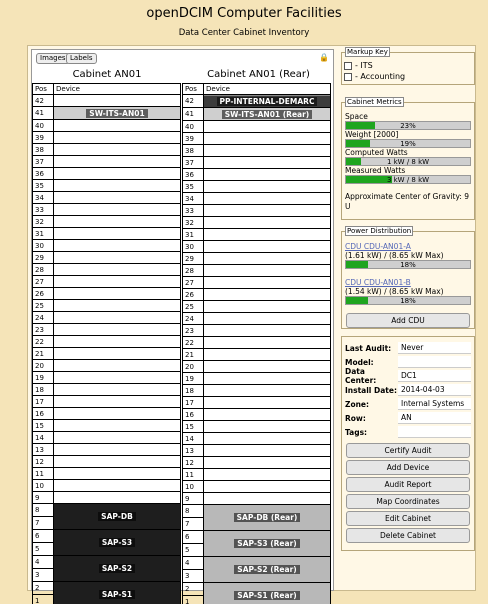 This screenshot has width=488, height=604. I want to click on rack-position: 25, so click(43, 305).